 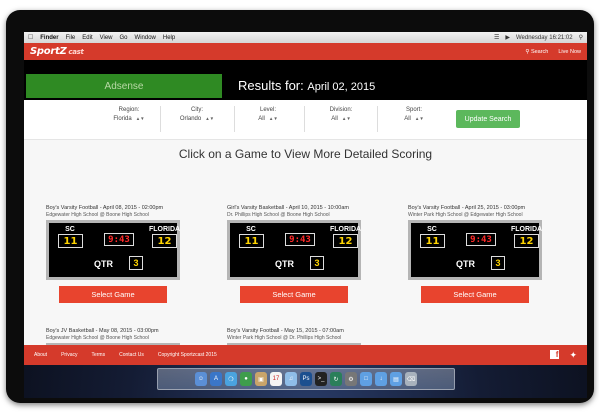 What do you see at coordinates (169, 38) in the screenshot?
I see `menu-help: Help` at bounding box center [169, 38].